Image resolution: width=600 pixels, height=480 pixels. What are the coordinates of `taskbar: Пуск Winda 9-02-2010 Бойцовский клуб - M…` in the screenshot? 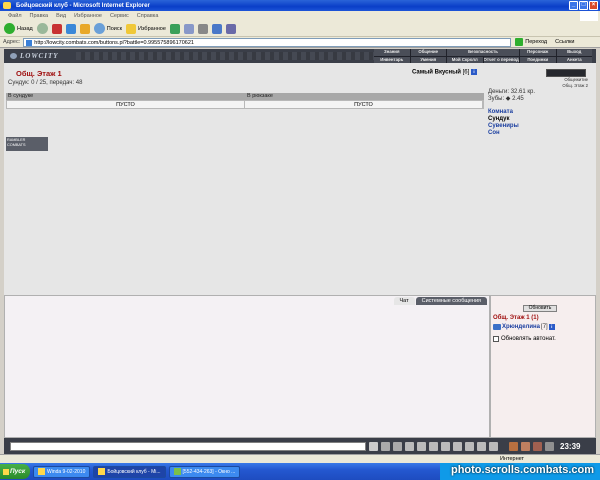 It's located at (300, 471).